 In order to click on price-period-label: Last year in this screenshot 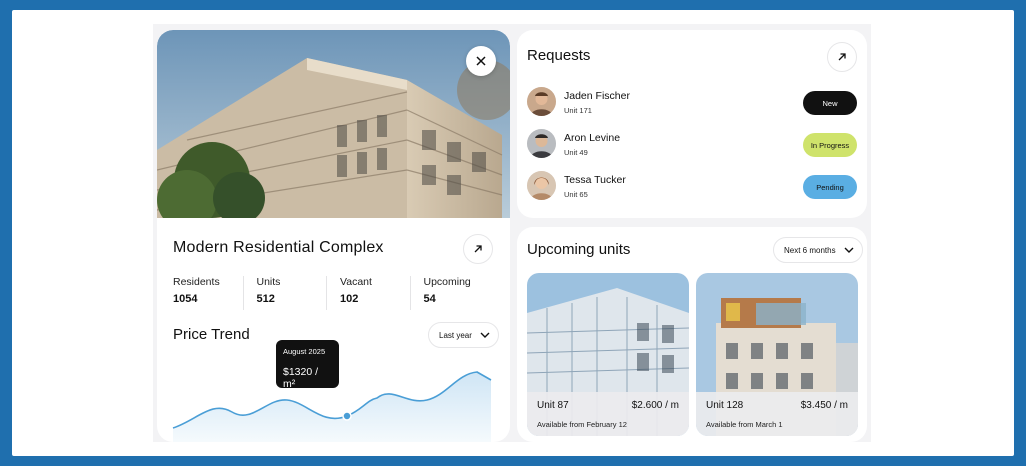, I will do `click(455, 335)`.